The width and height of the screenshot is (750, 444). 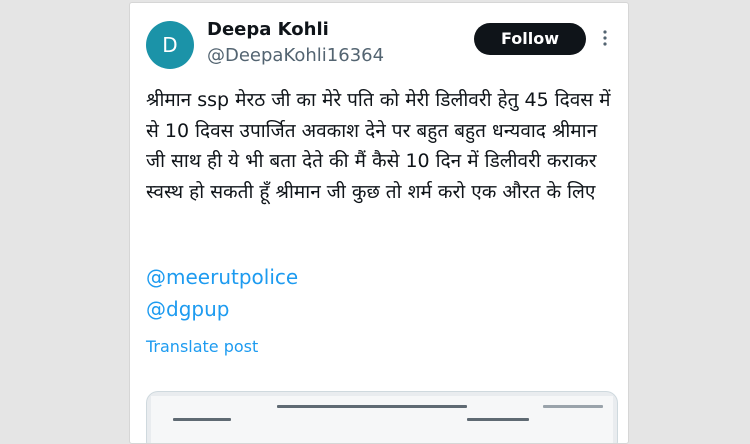 I want to click on avatar: D, so click(x=170, y=45).